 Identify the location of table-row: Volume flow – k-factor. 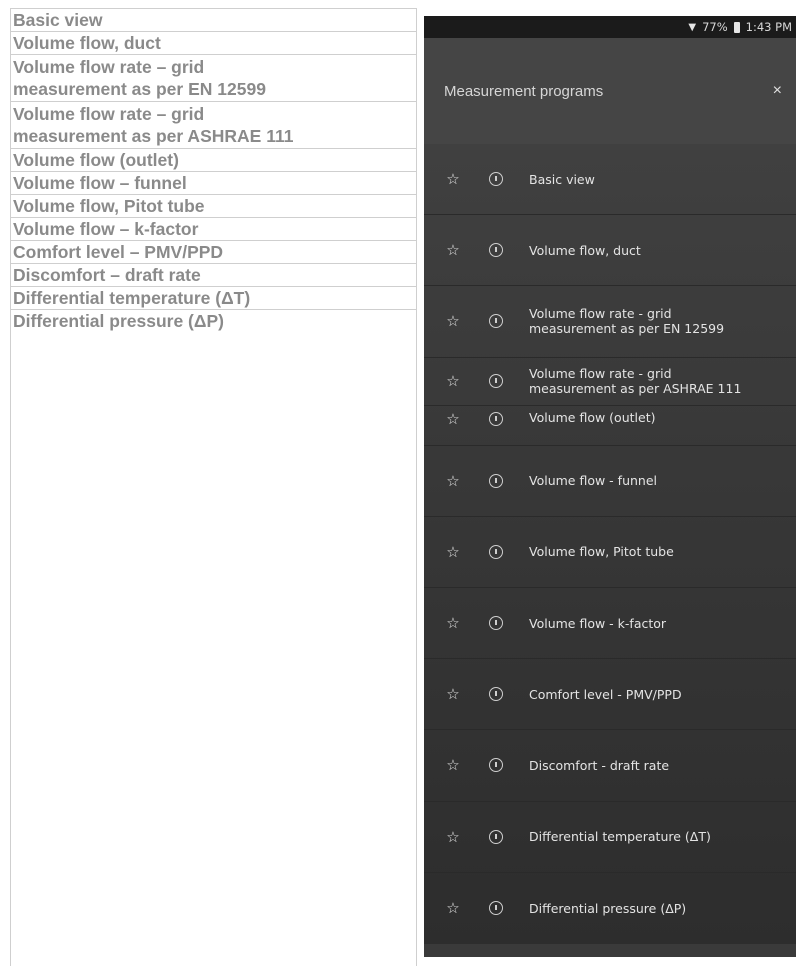
(213, 229).